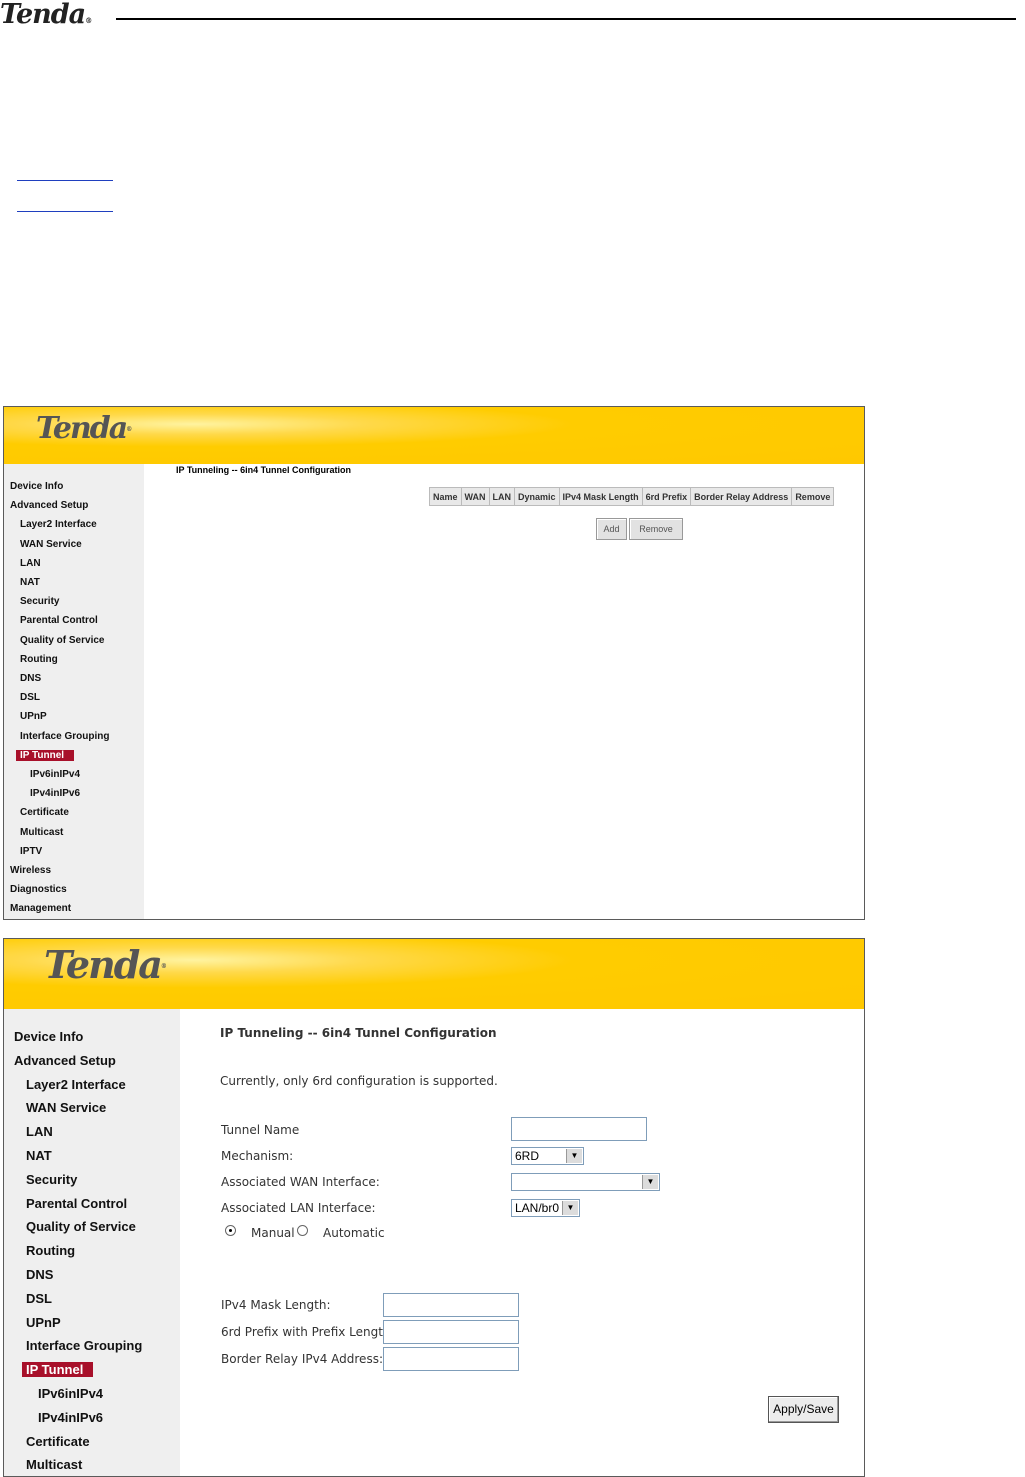  Describe the element at coordinates (611, 529) in the screenshot. I see `add-button: Add` at that location.